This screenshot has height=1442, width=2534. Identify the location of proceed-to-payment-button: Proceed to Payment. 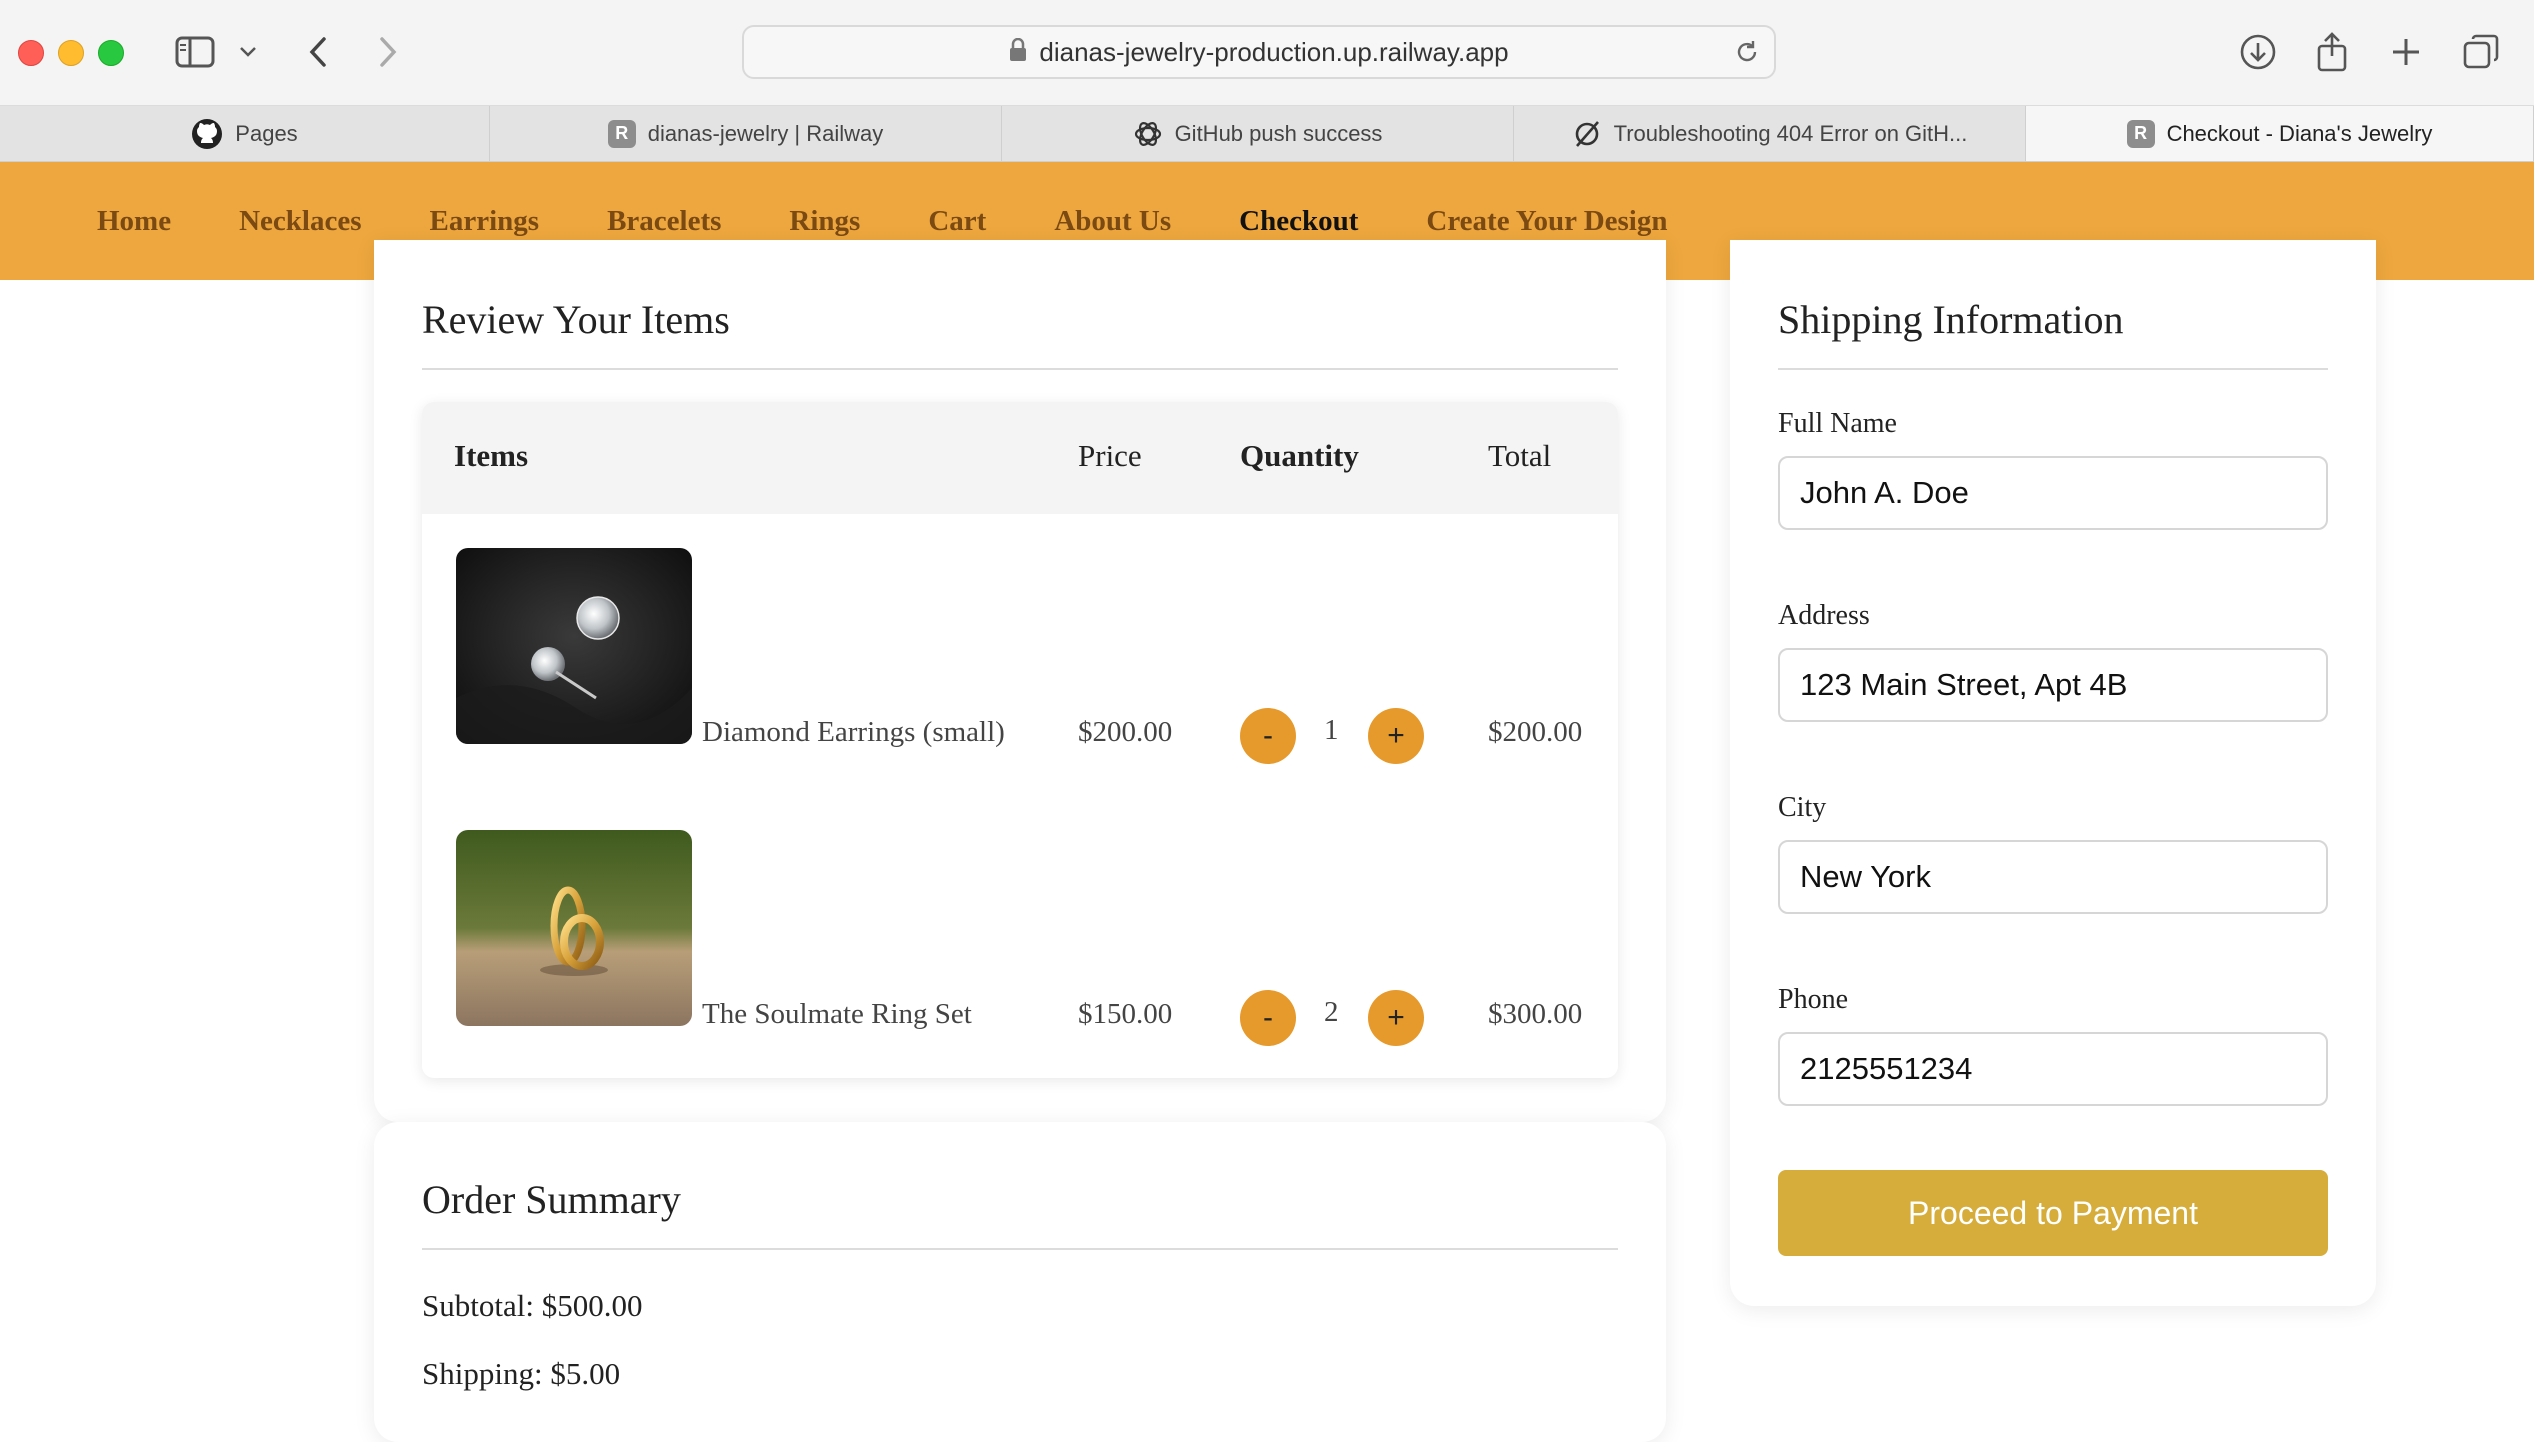
(2053, 1213).